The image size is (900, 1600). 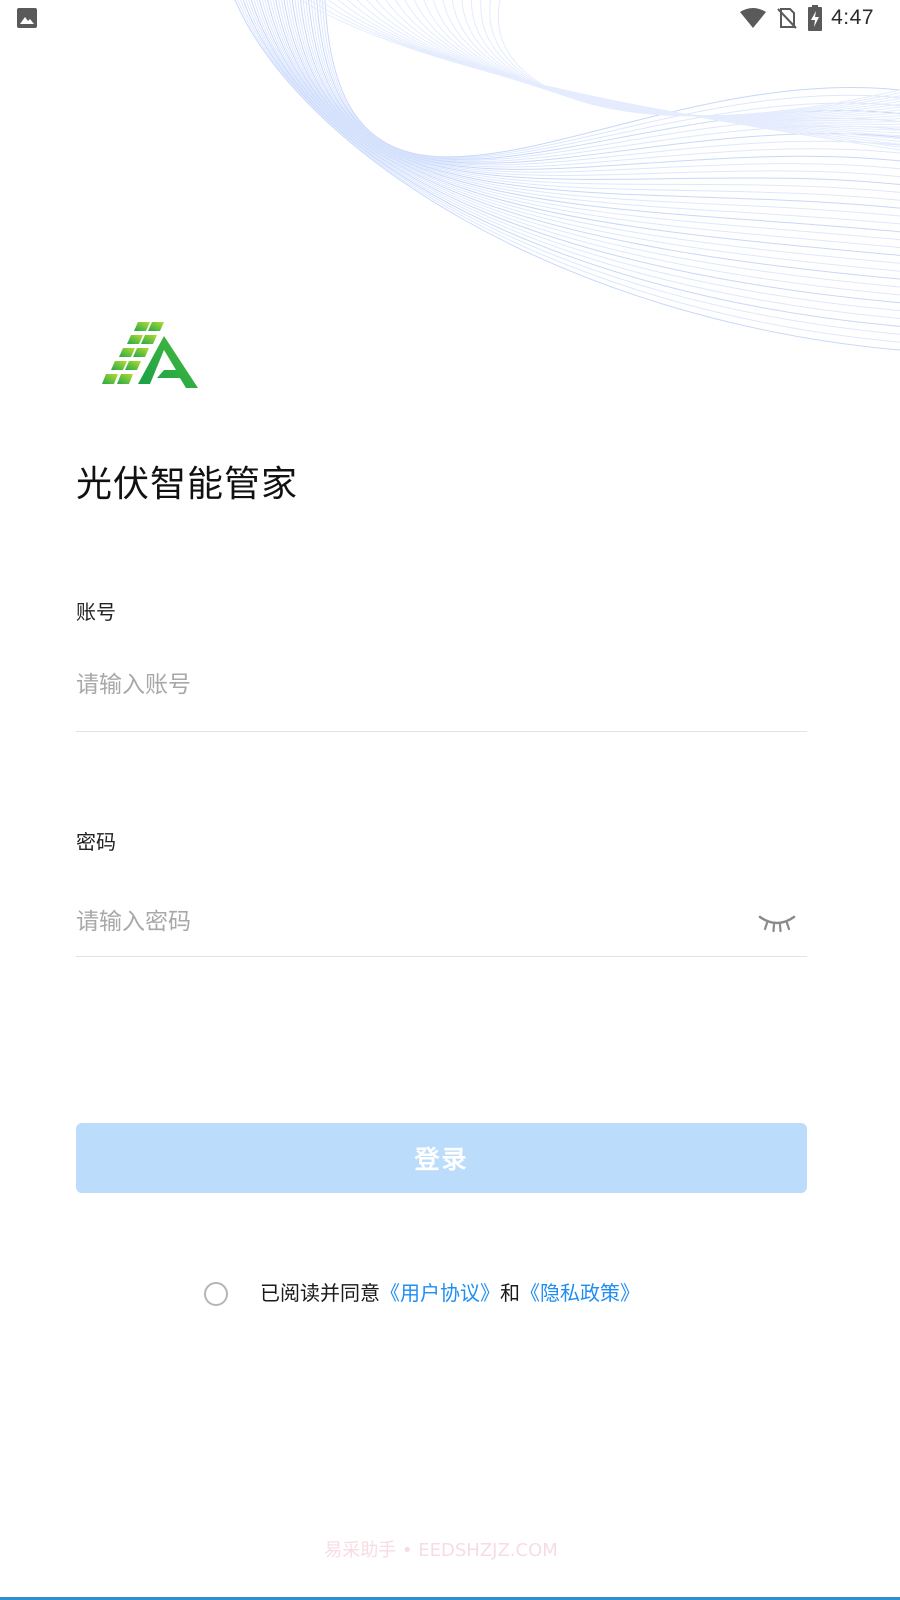 I want to click on app-logo, so click(x=150, y=355).